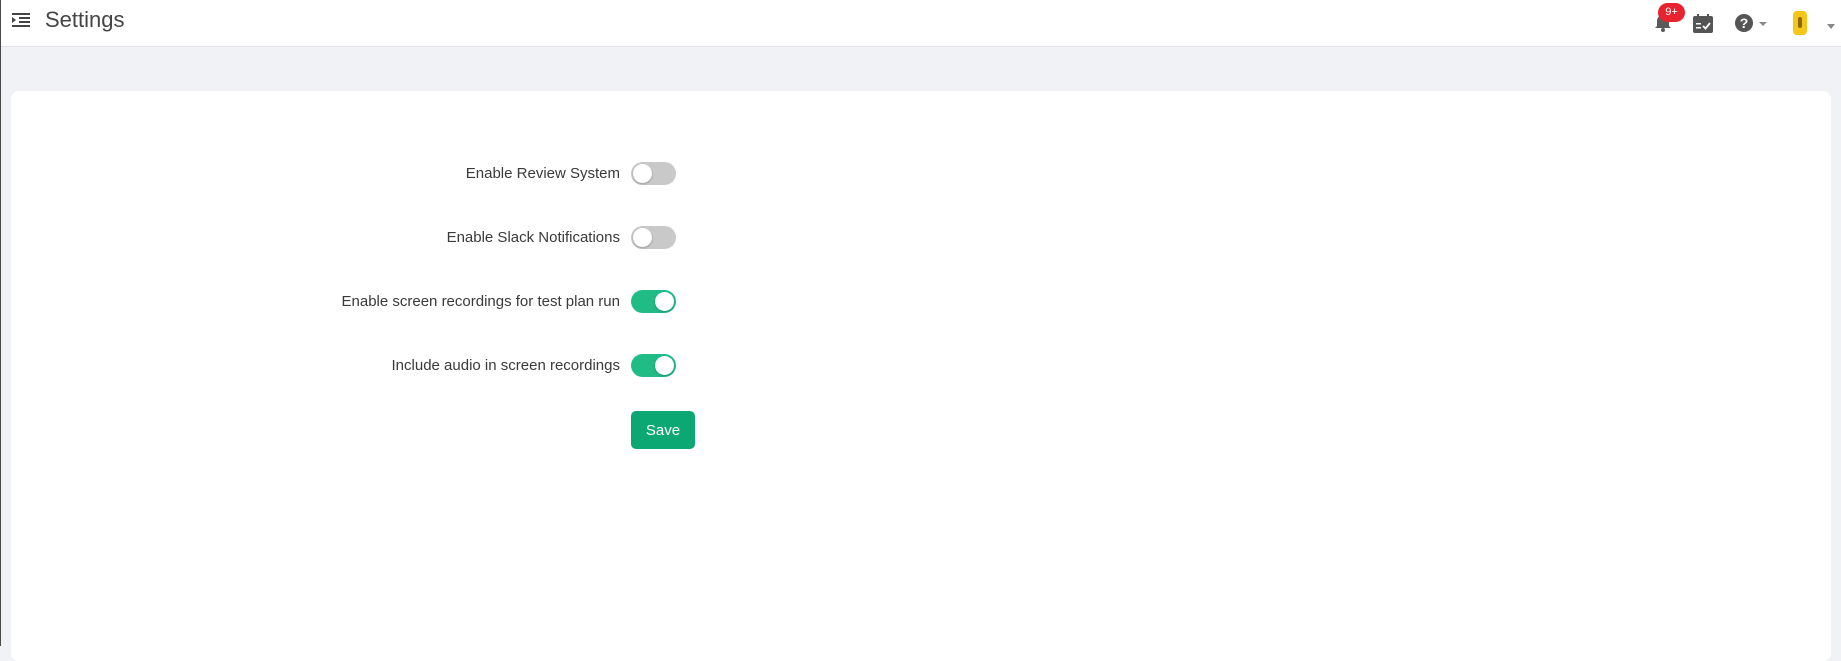 This screenshot has width=1841, height=661. What do you see at coordinates (653, 365) in the screenshot?
I see `include-audio-toggle` at bounding box center [653, 365].